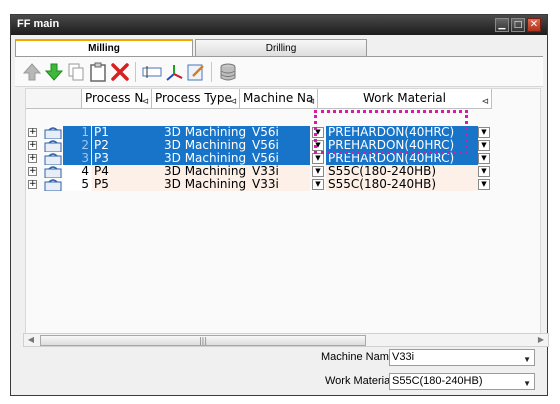 This screenshot has width=560, height=404. What do you see at coordinates (437, 381) in the screenshot?
I see `work-material-value: S55C(180-240HB)` at bounding box center [437, 381].